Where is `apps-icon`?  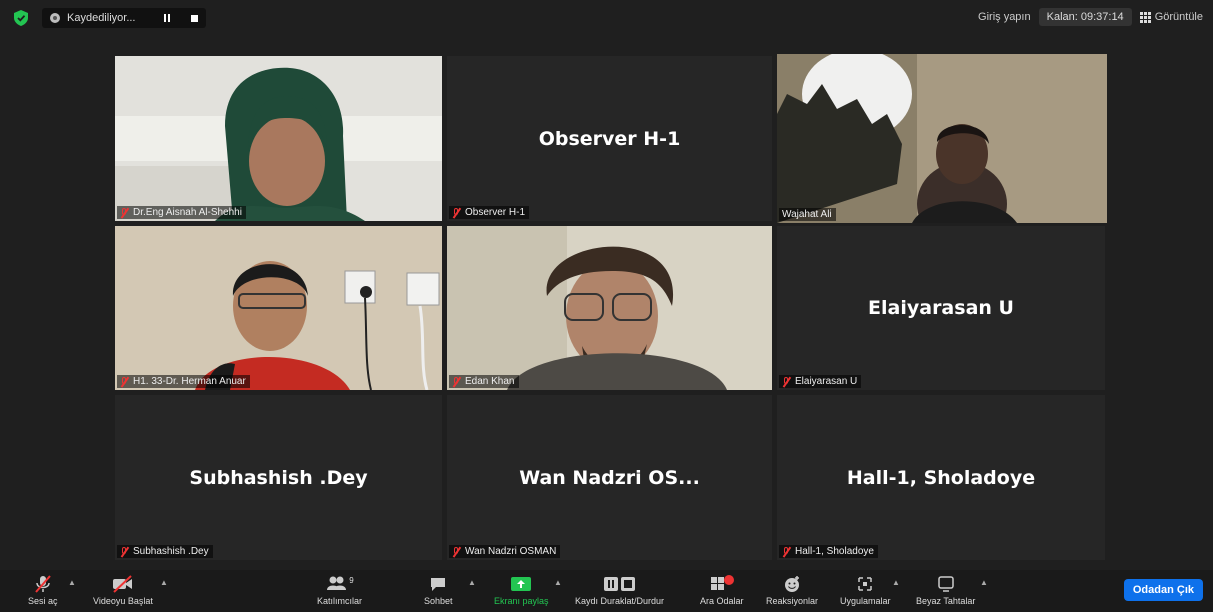 apps-icon is located at coordinates (865, 584).